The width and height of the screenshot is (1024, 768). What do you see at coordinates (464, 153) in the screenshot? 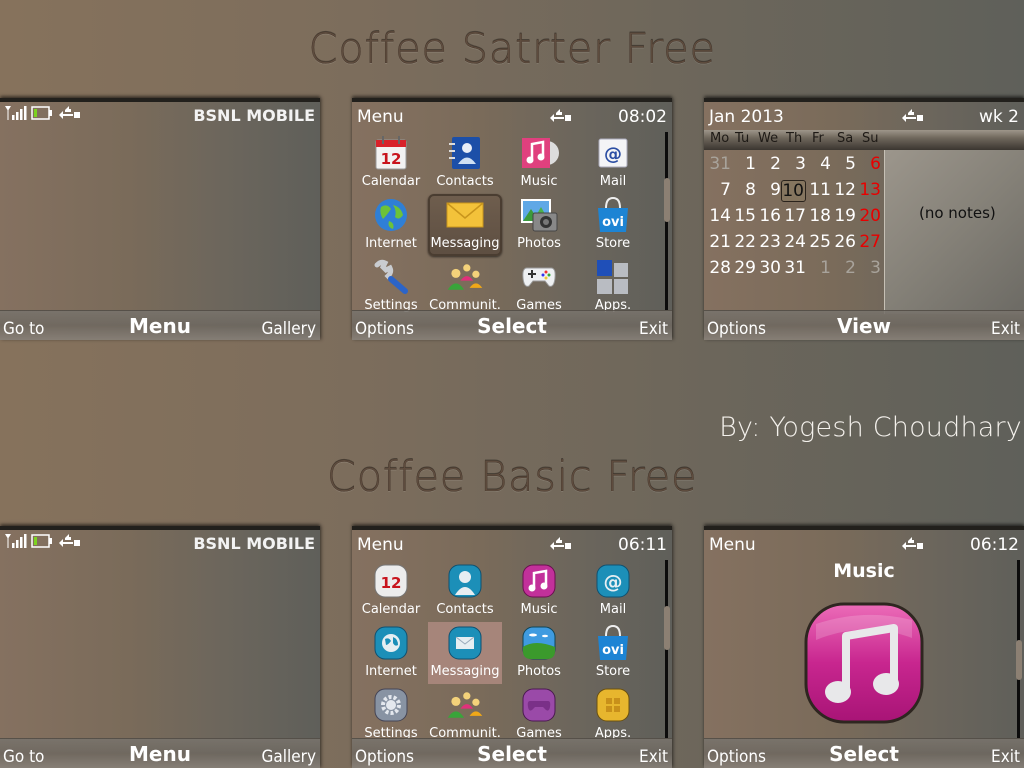
I see `contacts-icon` at bounding box center [464, 153].